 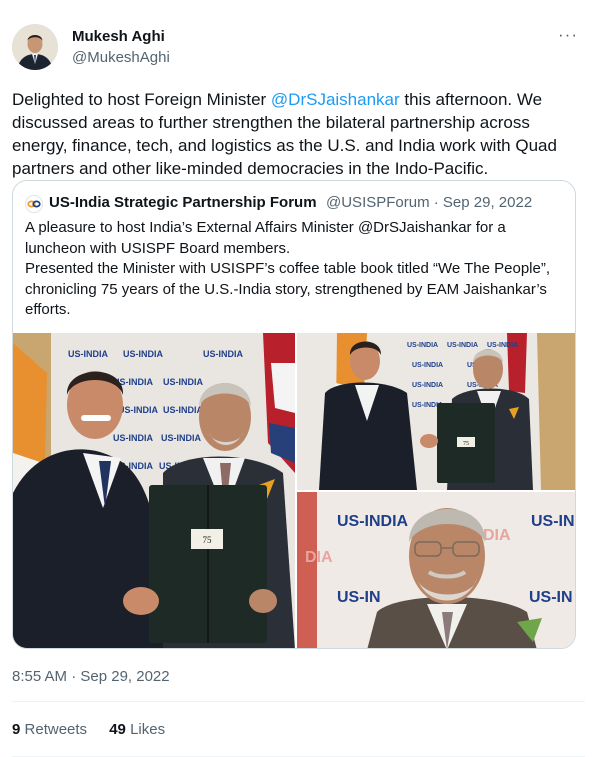 I want to click on retweets-stat: 9 Retweets, so click(x=49, y=729).